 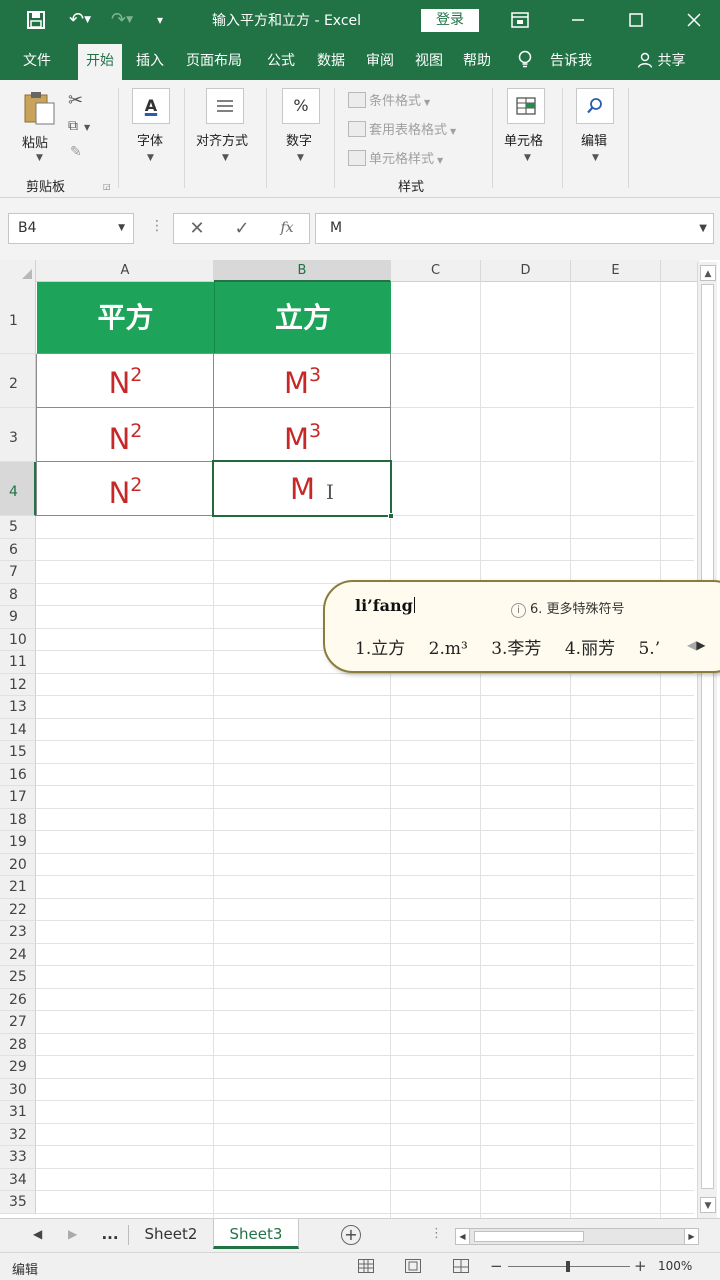 I want to click on undo-icon: ↶▼, so click(x=80, y=20).